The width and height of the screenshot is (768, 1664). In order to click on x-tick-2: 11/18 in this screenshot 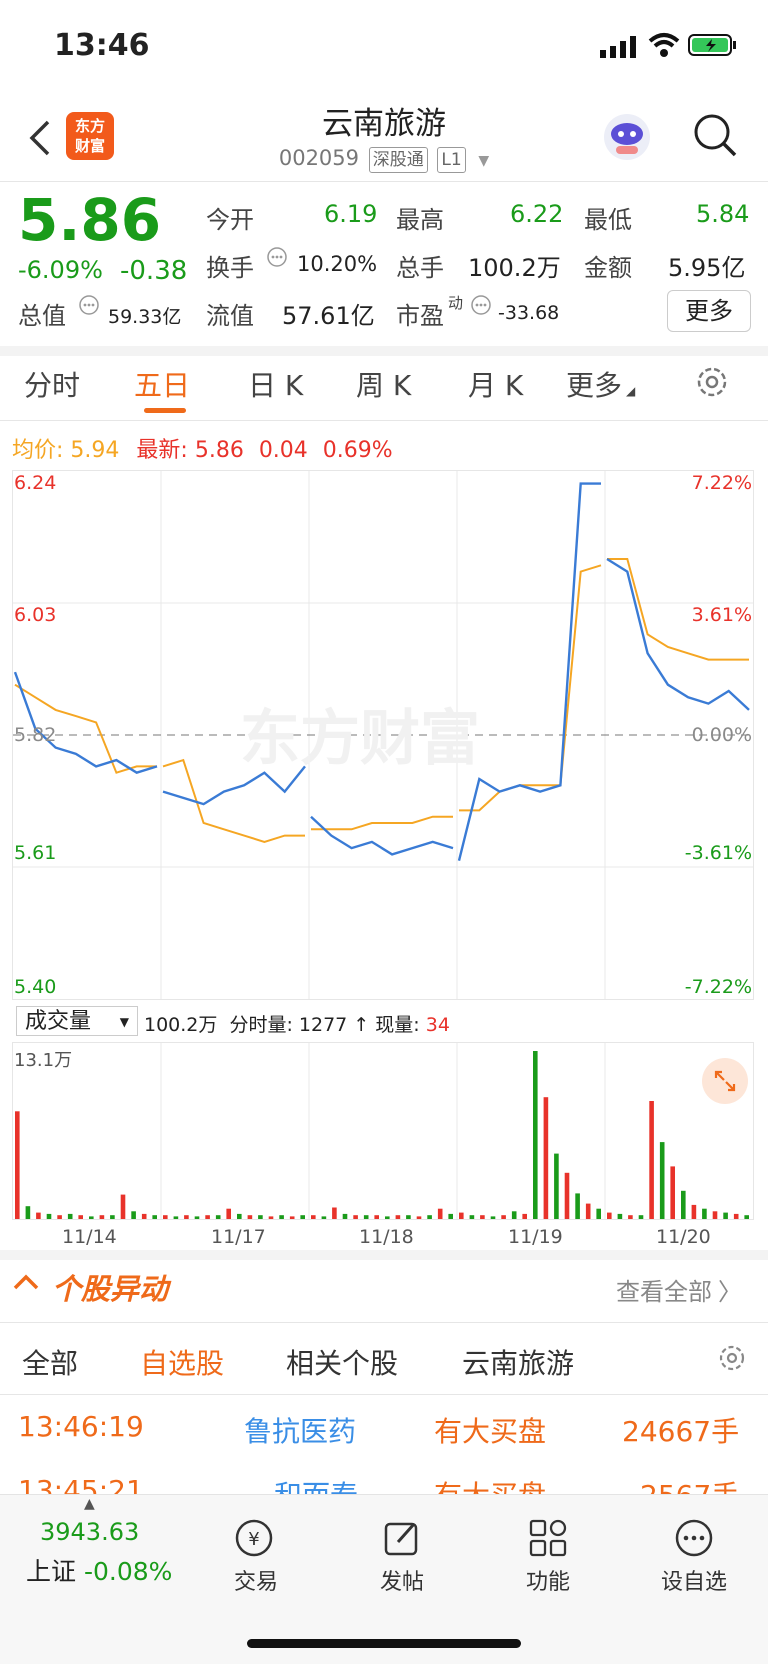, I will do `click(386, 1237)`.